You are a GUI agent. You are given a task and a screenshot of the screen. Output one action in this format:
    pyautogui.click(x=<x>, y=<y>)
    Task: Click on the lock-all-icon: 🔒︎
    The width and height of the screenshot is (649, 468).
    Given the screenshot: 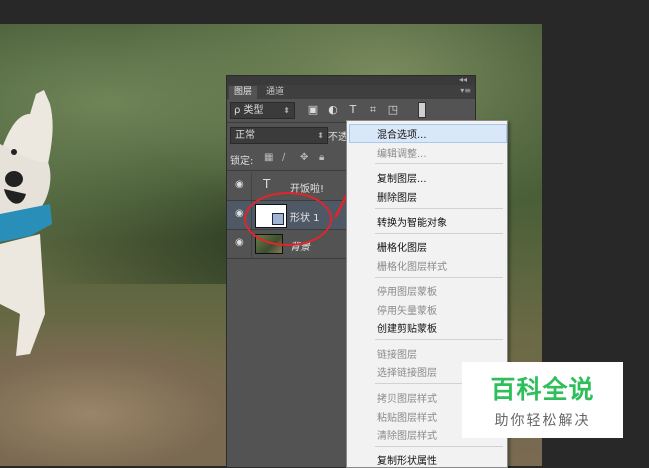 What is the action you would take?
    pyautogui.click(x=321, y=157)
    